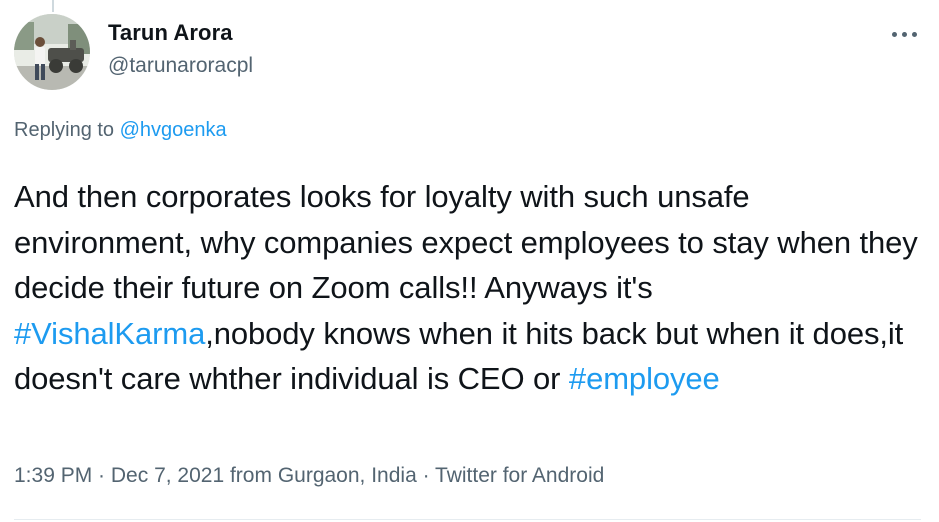  What do you see at coordinates (519, 475) in the screenshot?
I see `tweet-source: Twitter for Android` at bounding box center [519, 475].